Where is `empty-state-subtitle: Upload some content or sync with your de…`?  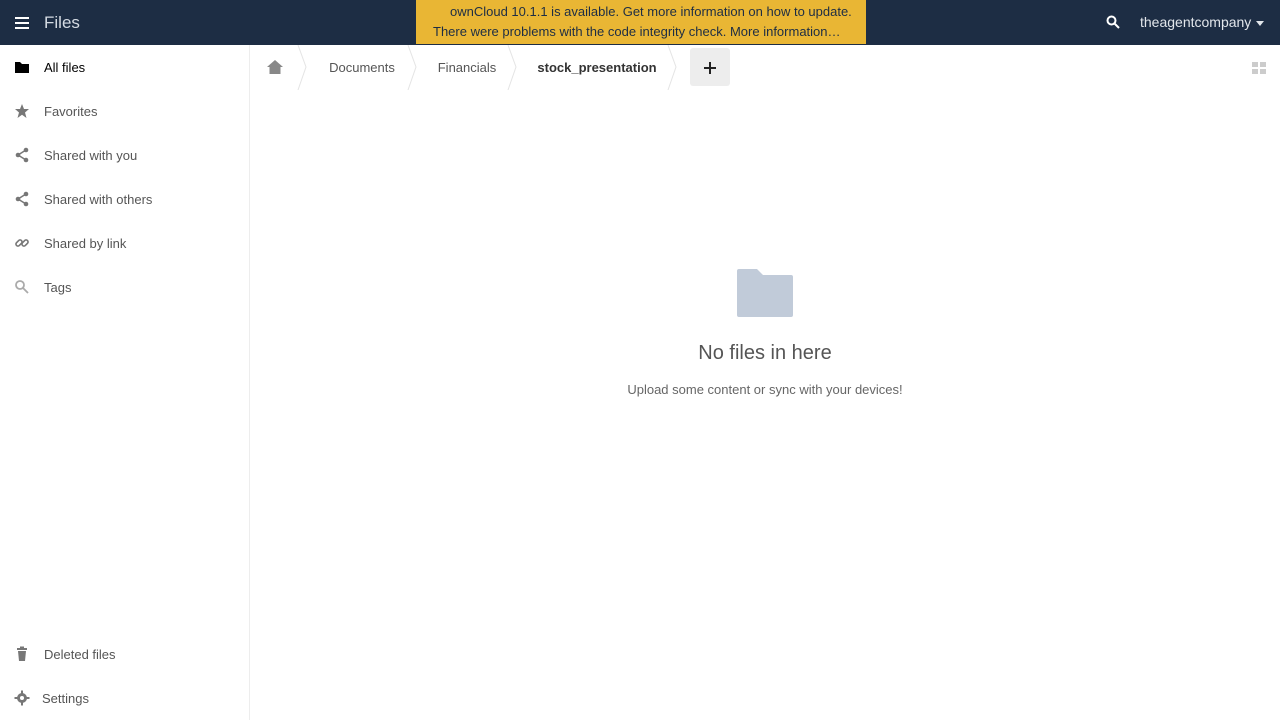 empty-state-subtitle: Upload some content or sync with your de… is located at coordinates (765, 389).